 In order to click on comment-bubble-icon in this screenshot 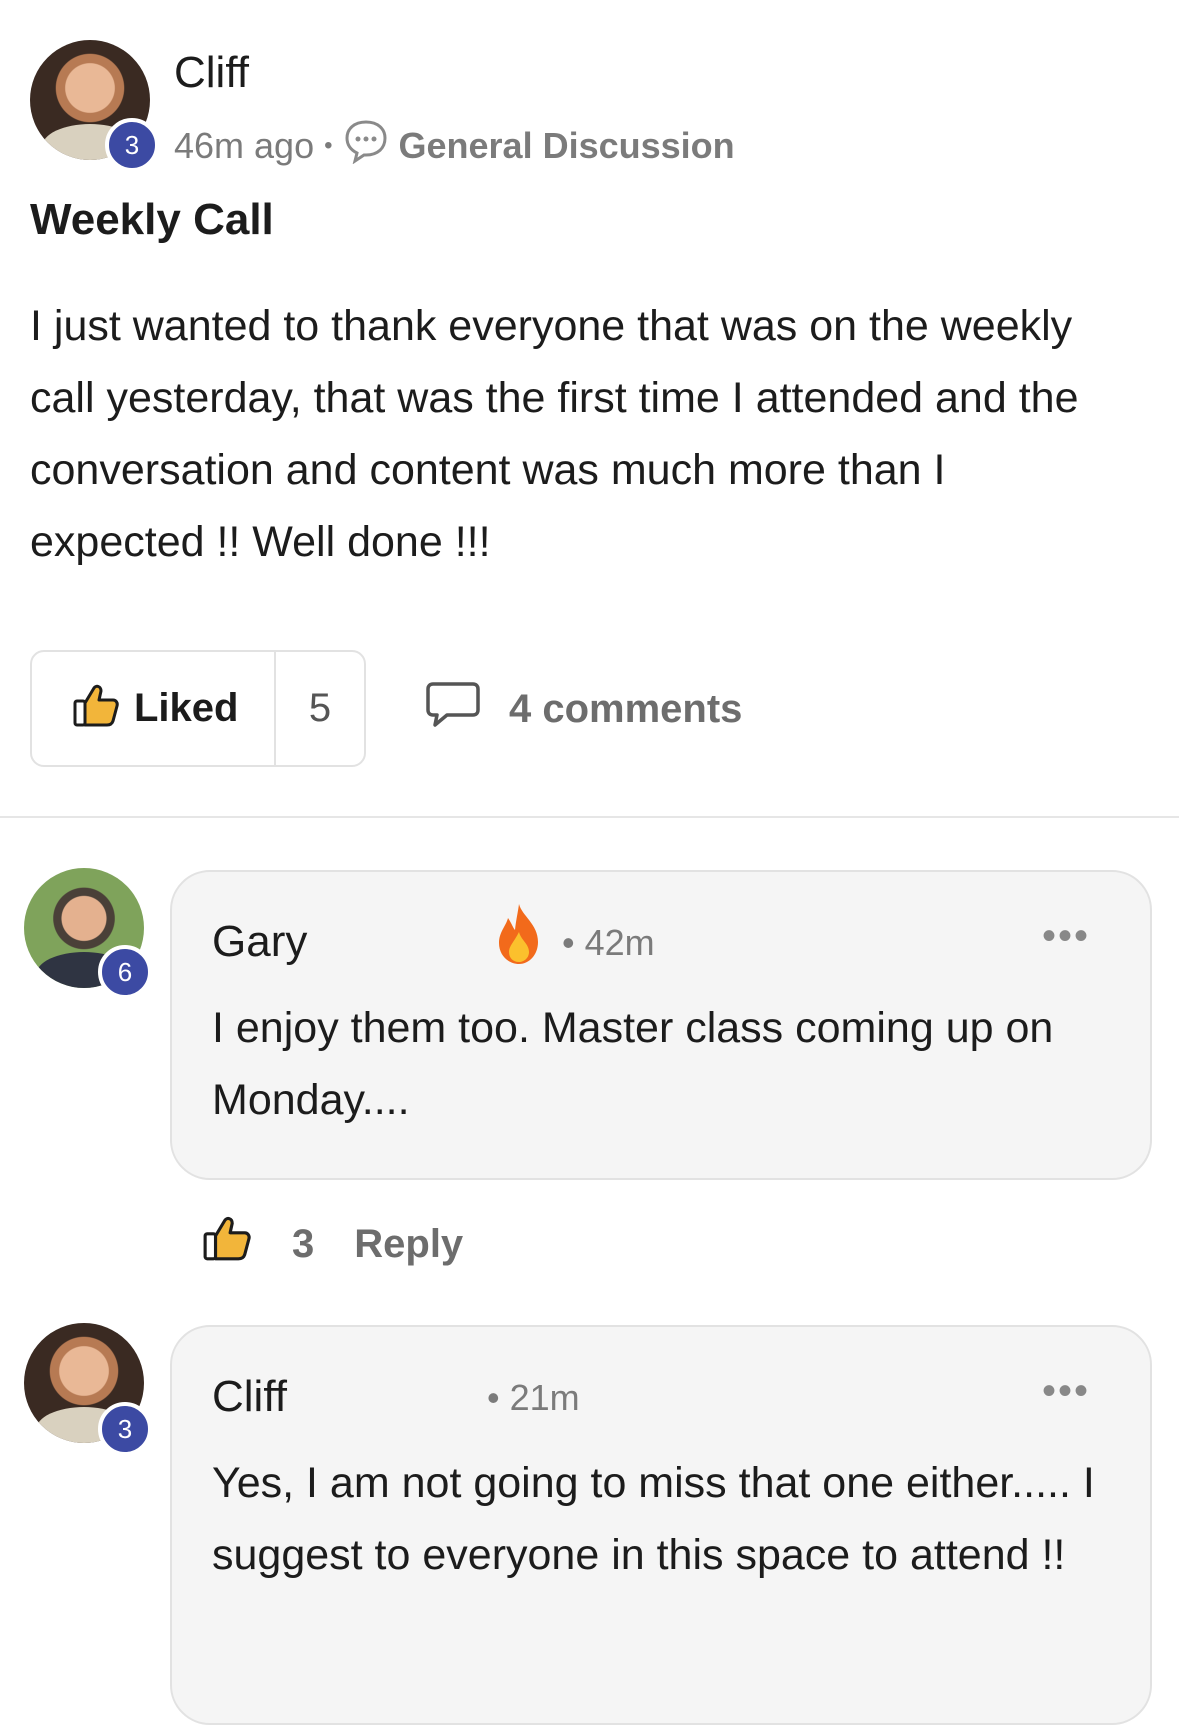, I will do `click(453, 709)`.